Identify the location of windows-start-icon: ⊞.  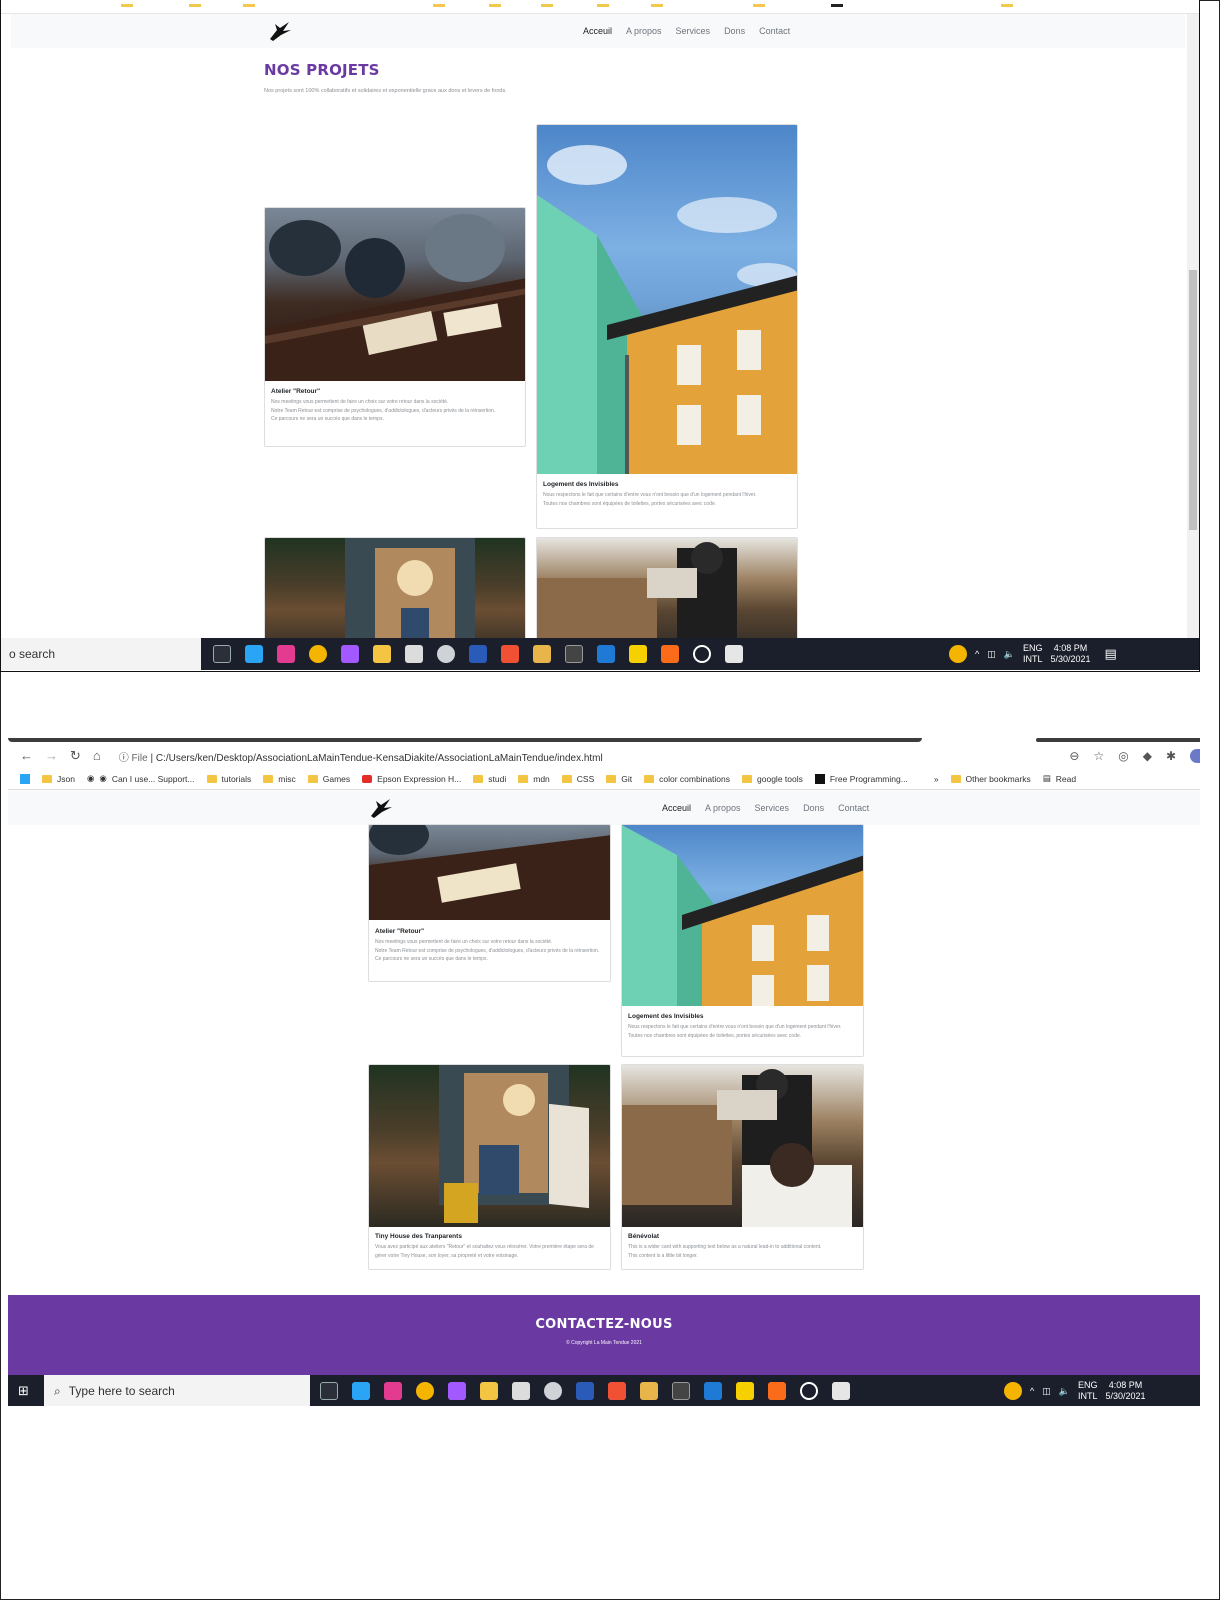
(23, 1391).